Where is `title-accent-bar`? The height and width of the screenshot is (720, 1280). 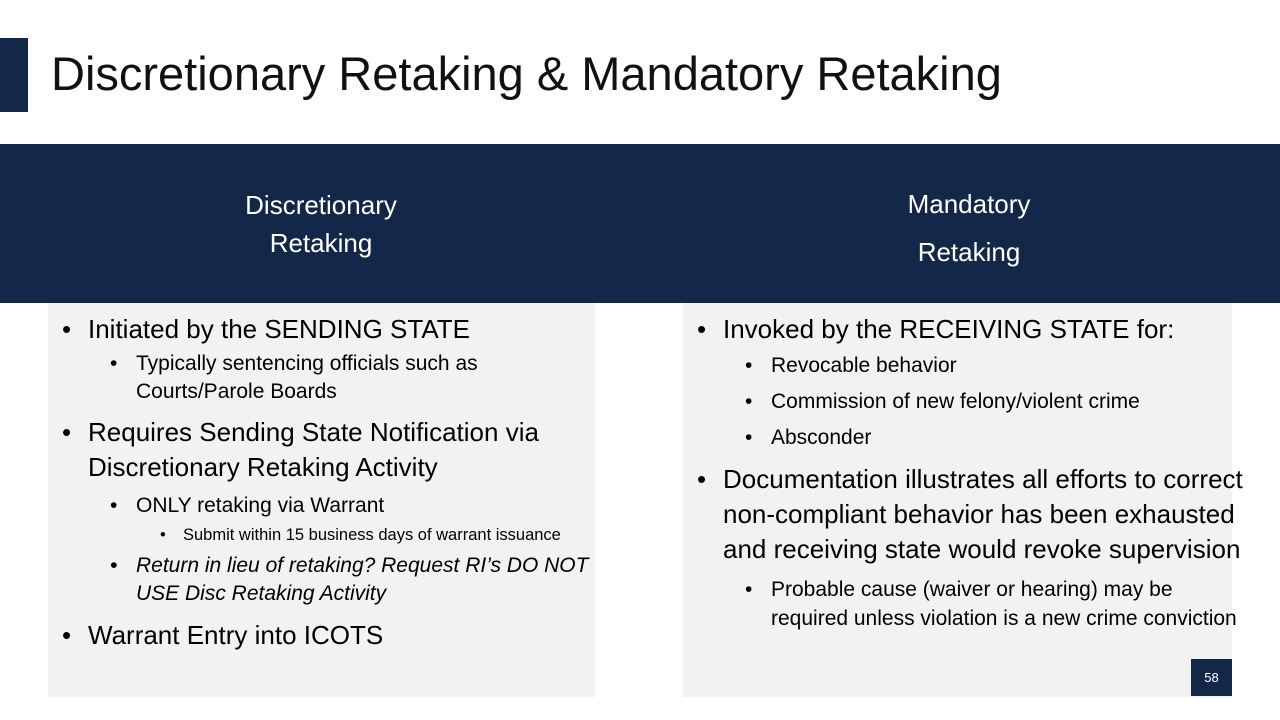 title-accent-bar is located at coordinates (14, 75).